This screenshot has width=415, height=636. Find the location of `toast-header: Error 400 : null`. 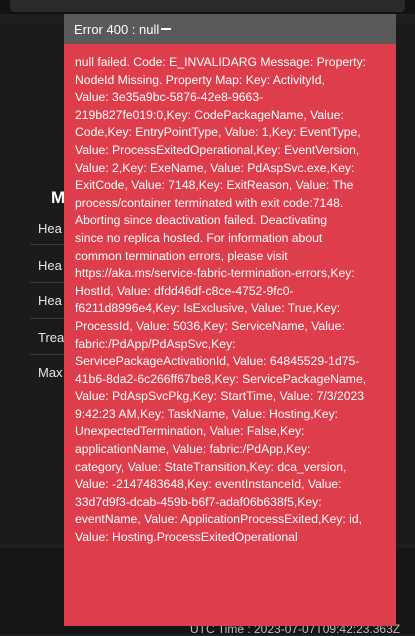

toast-header: Error 400 : null is located at coordinates (230, 29).